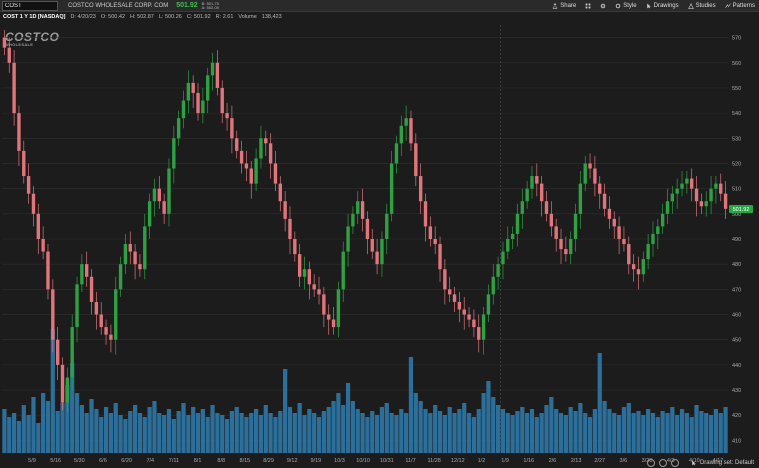 The image size is (759, 468). What do you see at coordinates (674, 463) in the screenshot?
I see `zoom-reset-icon` at bounding box center [674, 463].